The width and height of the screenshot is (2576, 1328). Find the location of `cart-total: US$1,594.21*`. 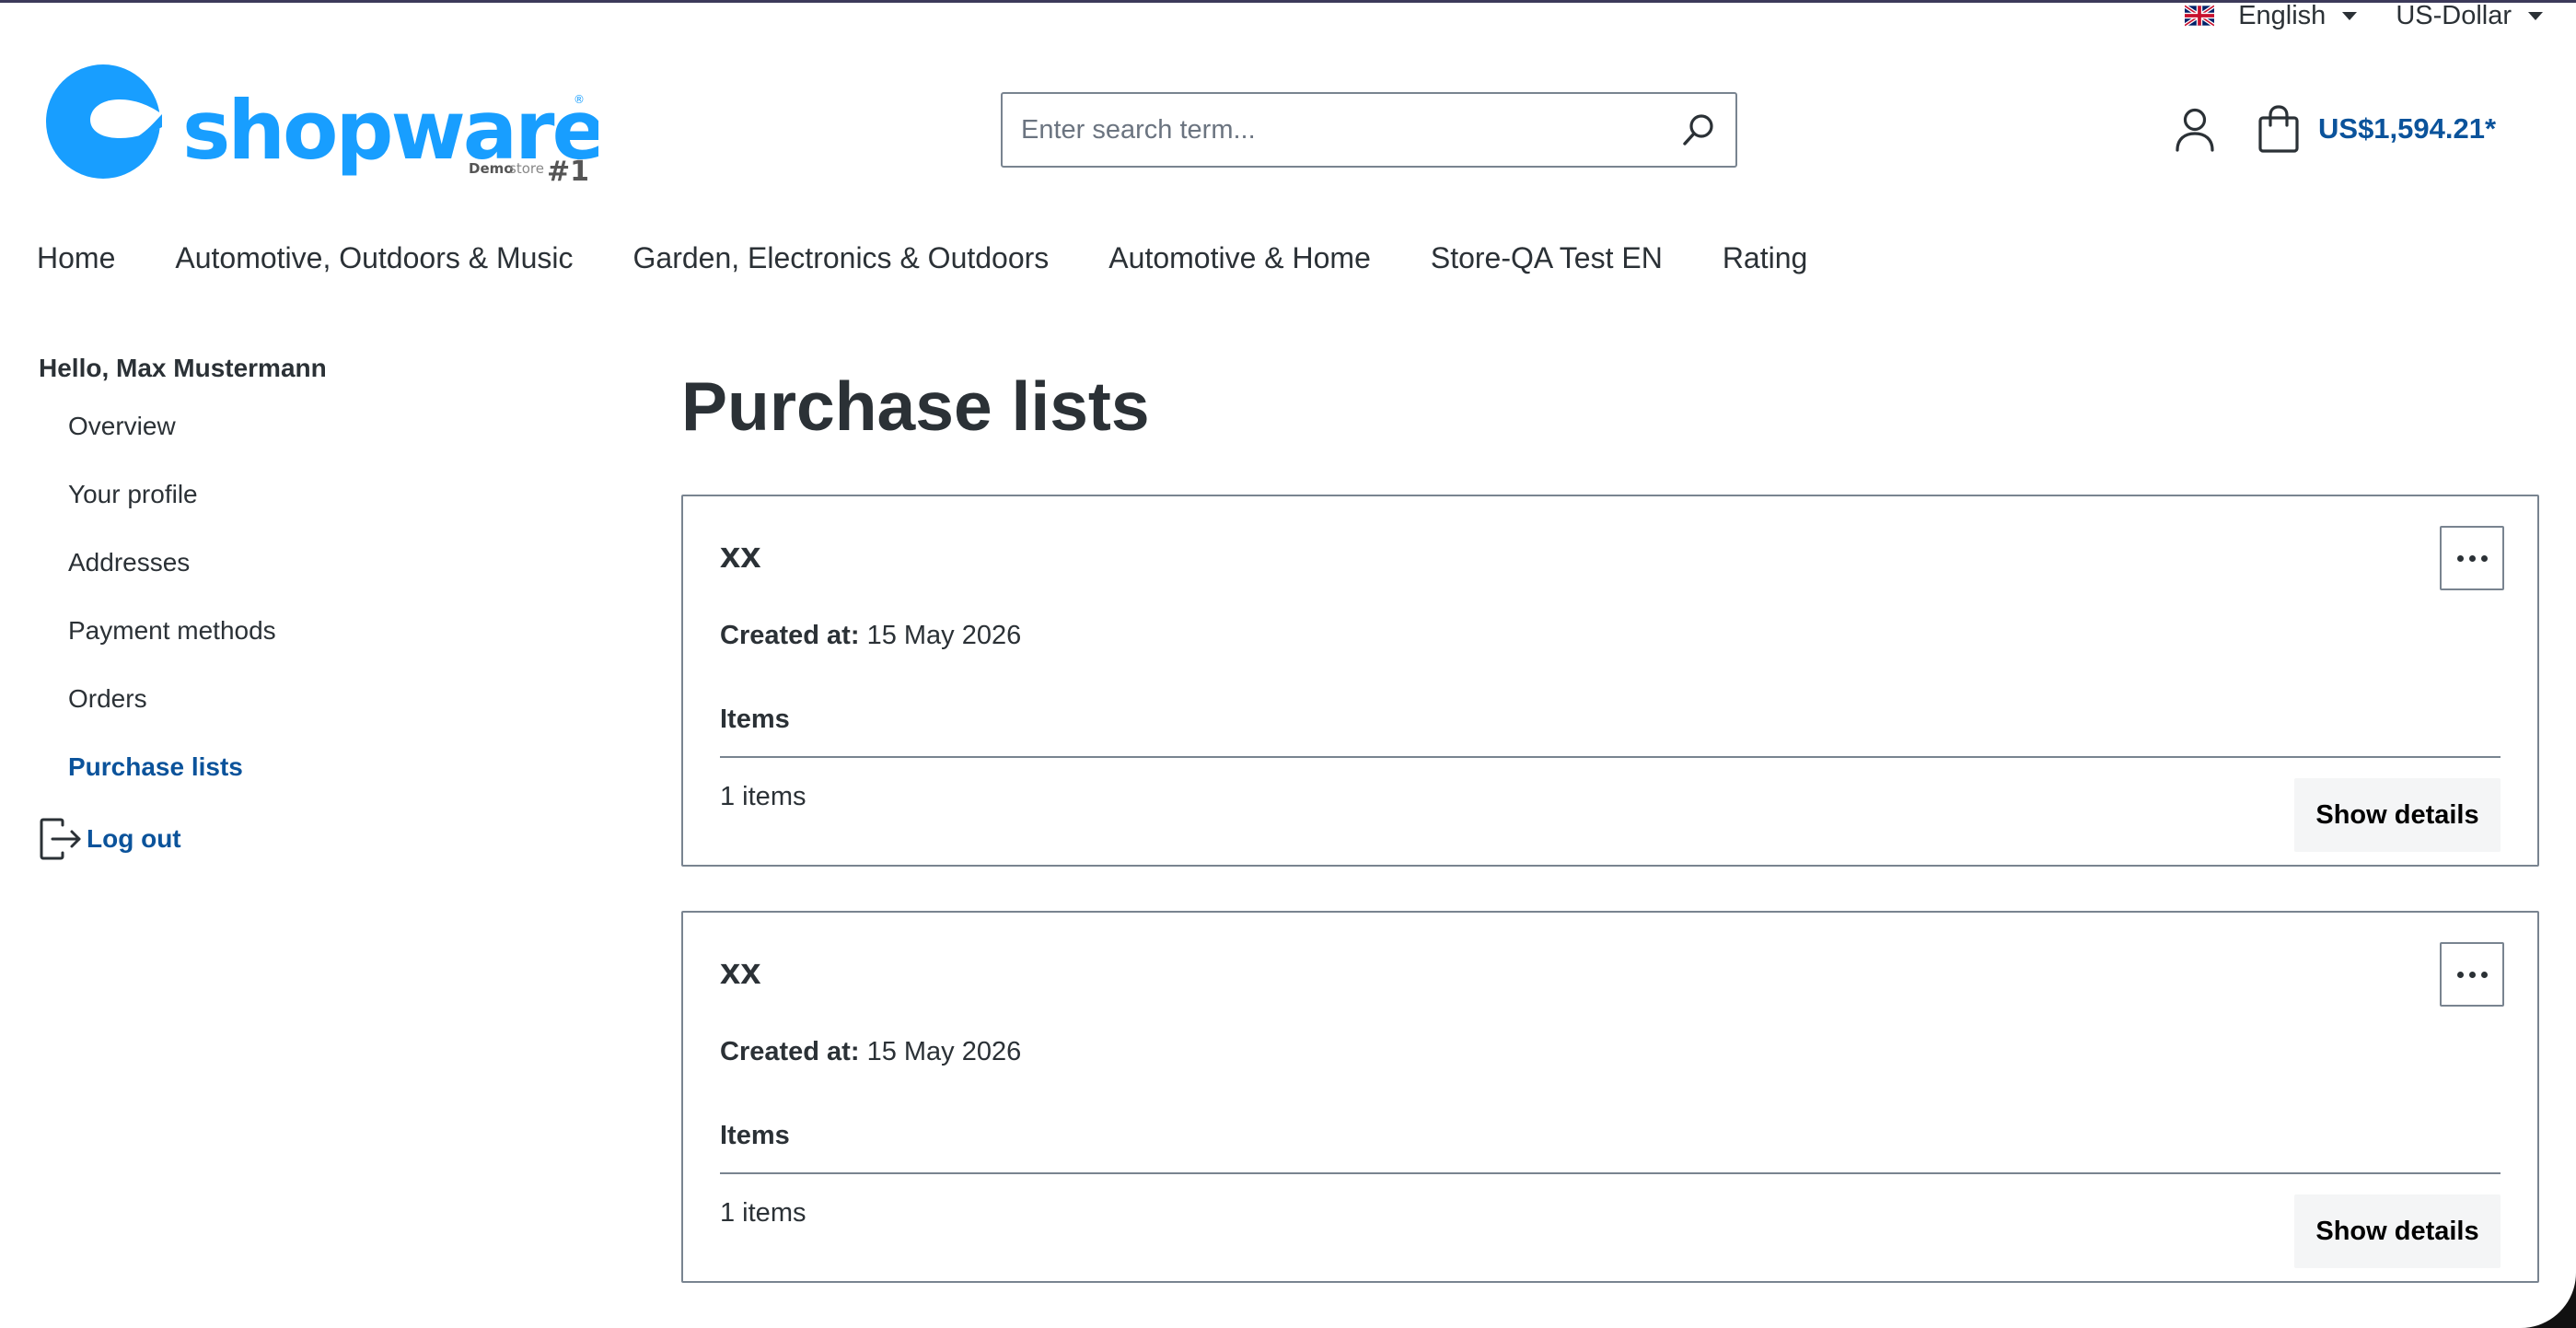

cart-total: US$1,594.21* is located at coordinates (2407, 128).